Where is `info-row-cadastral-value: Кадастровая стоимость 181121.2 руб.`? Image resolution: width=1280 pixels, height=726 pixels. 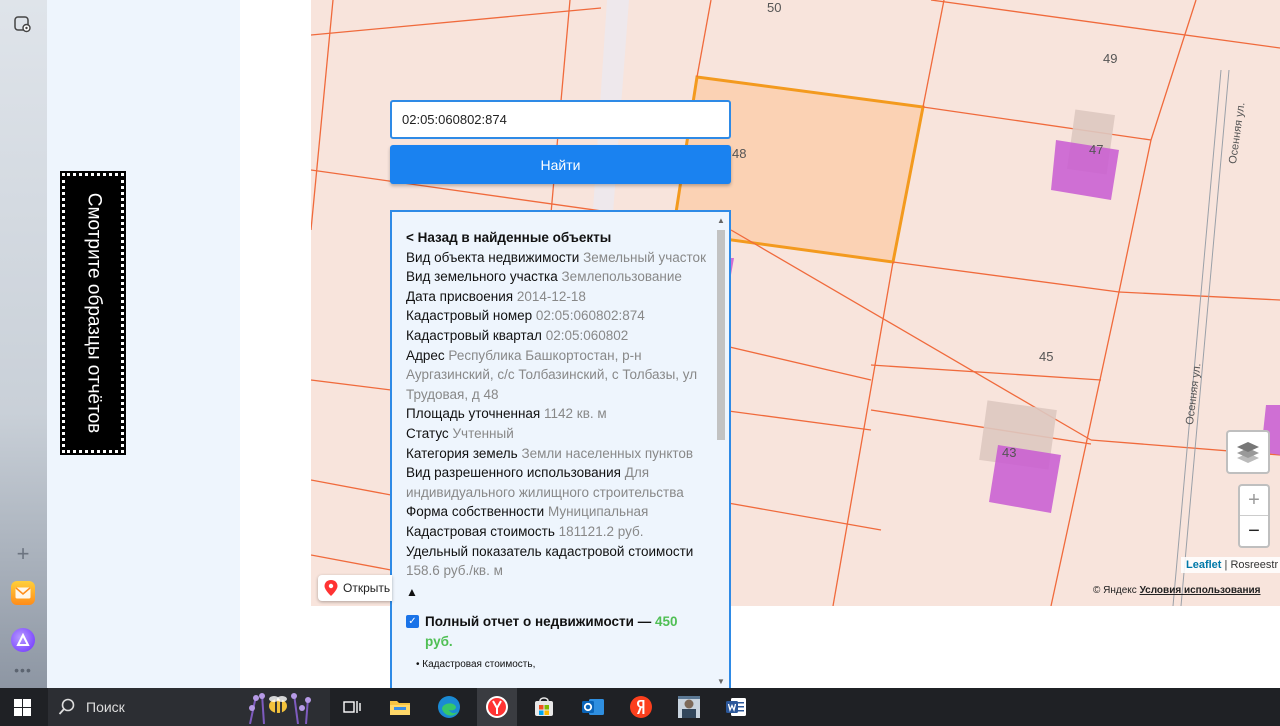 info-row-cadastral-value: Кадастровая стоимость 181121.2 руб. is located at coordinates (556, 532).